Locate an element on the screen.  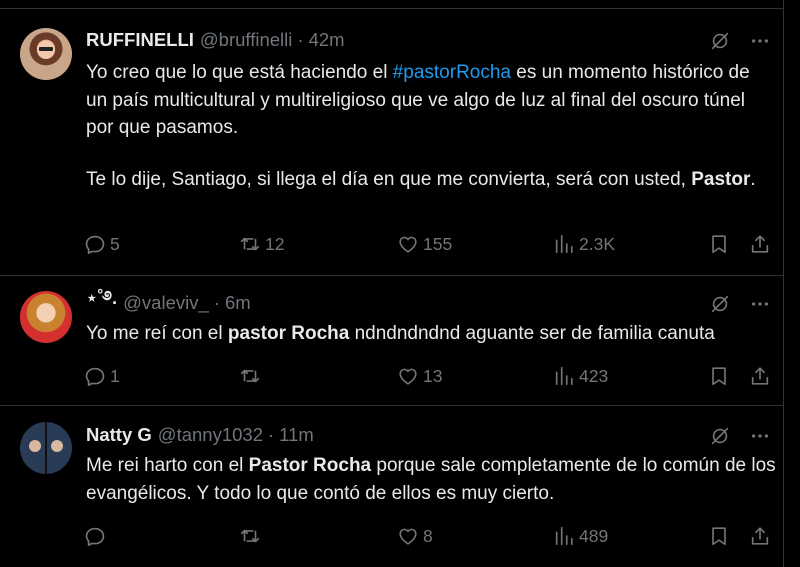
tweet-header: Natty G @tanny1032 · 11m is located at coordinates (200, 435).